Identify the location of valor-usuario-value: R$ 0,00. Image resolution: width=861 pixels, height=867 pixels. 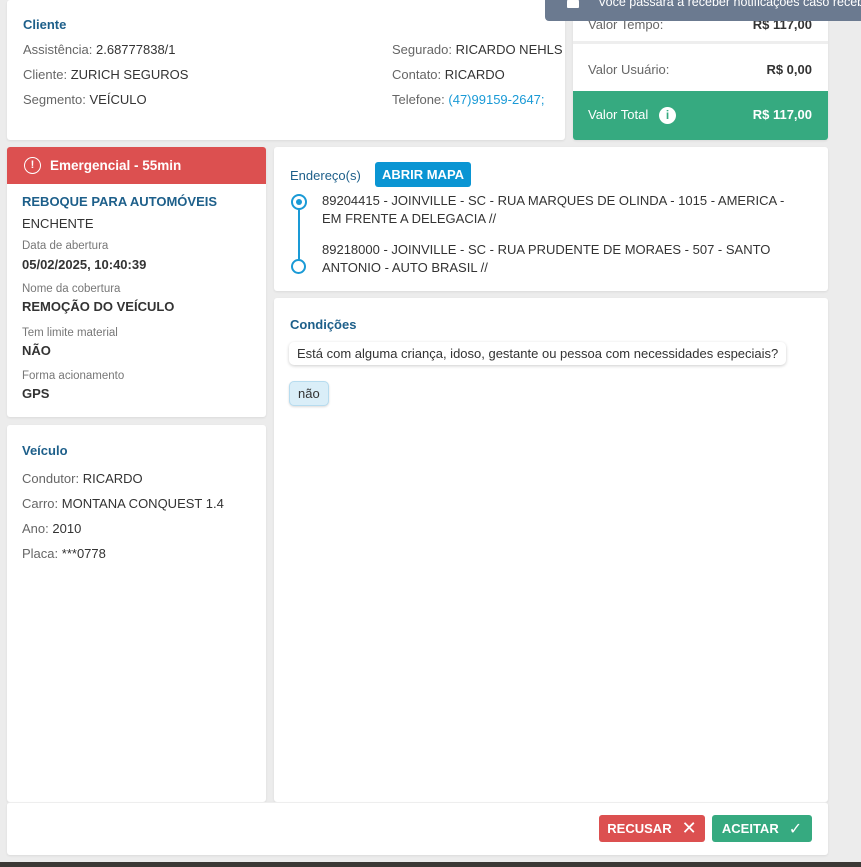
(789, 69).